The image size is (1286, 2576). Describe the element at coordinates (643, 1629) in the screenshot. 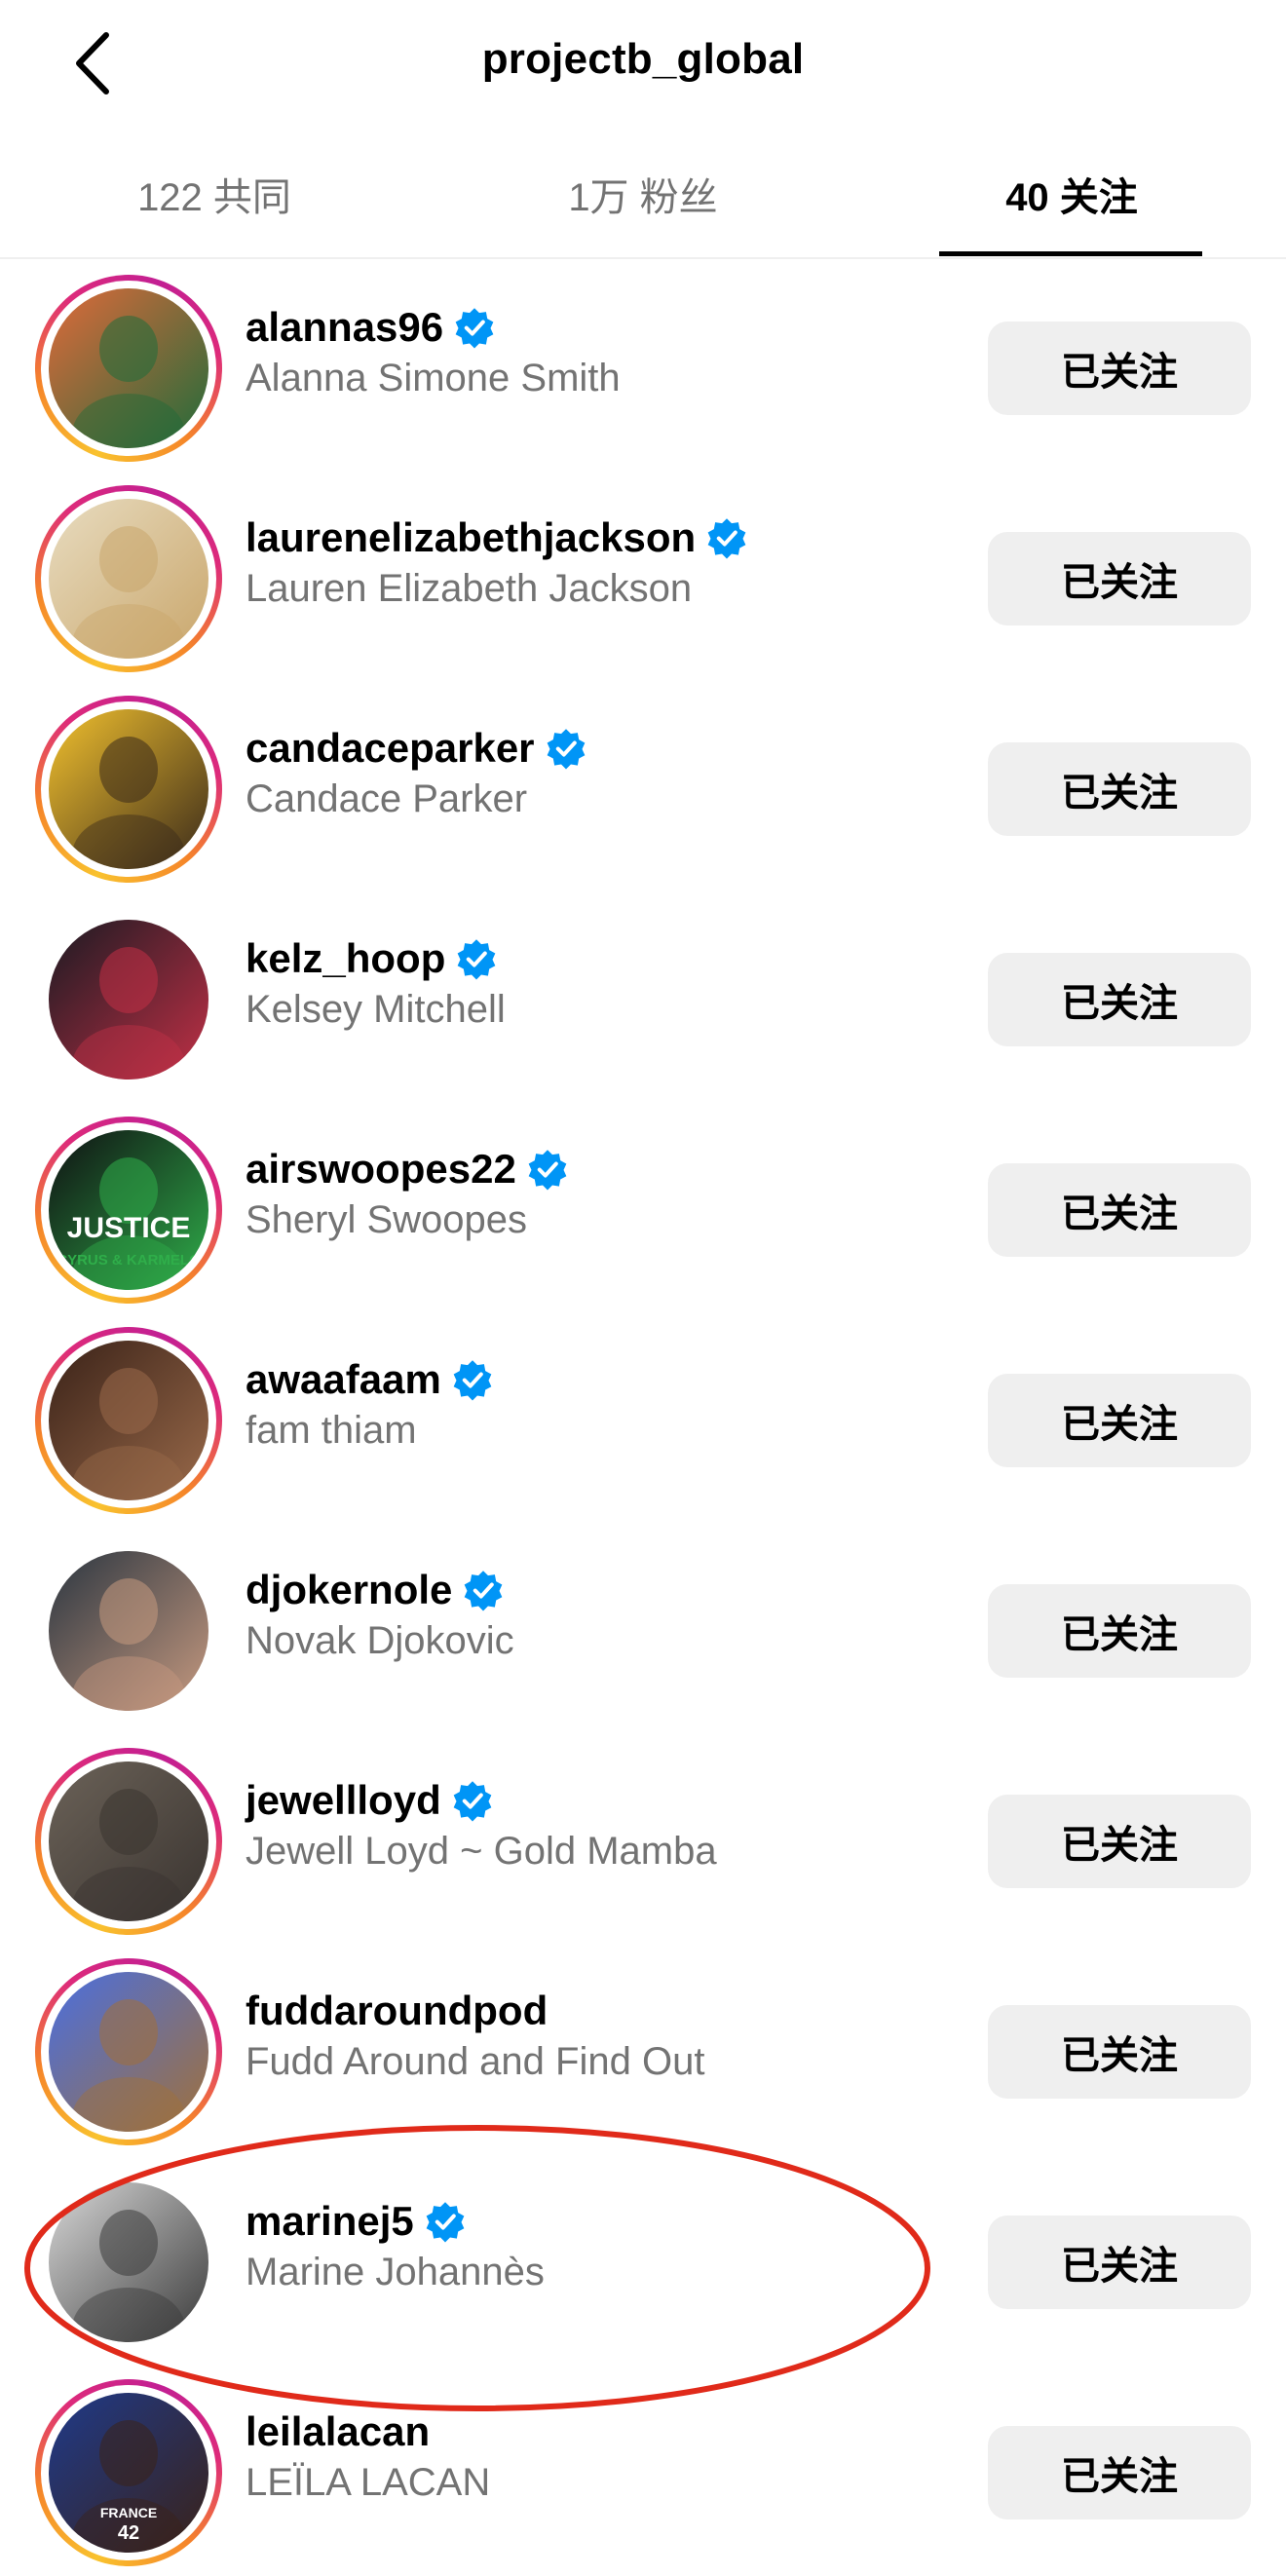

I see `list-item: djokernole Novak Djokovic 已关注` at that location.